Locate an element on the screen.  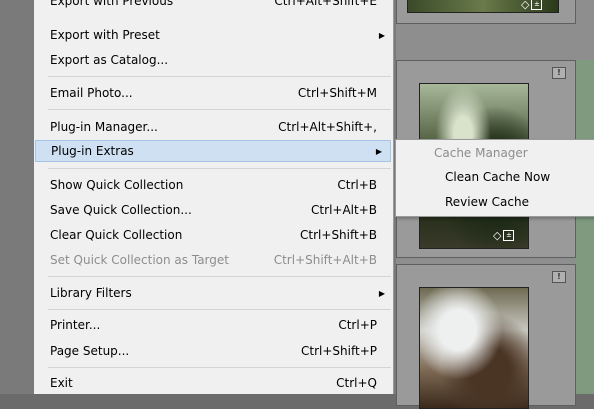
menu-item-shortcut: Ctrl+Shift+B is located at coordinates (338, 235).